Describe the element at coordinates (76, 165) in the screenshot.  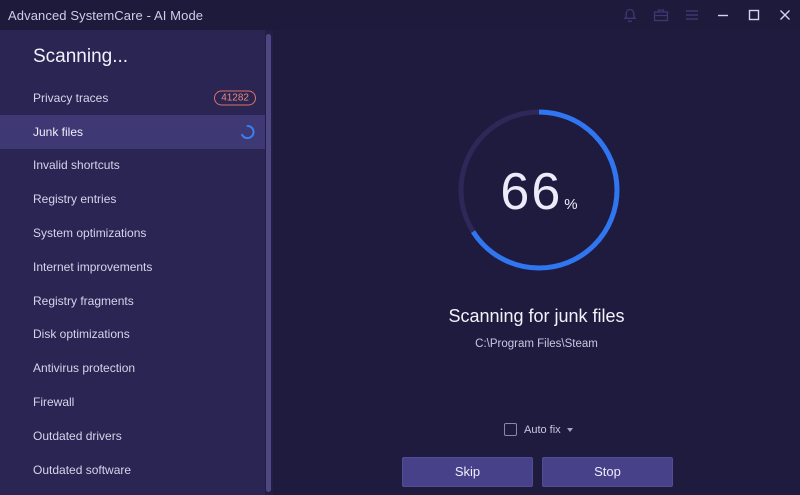
I see `scan-item-label: Invalid shortcuts` at that location.